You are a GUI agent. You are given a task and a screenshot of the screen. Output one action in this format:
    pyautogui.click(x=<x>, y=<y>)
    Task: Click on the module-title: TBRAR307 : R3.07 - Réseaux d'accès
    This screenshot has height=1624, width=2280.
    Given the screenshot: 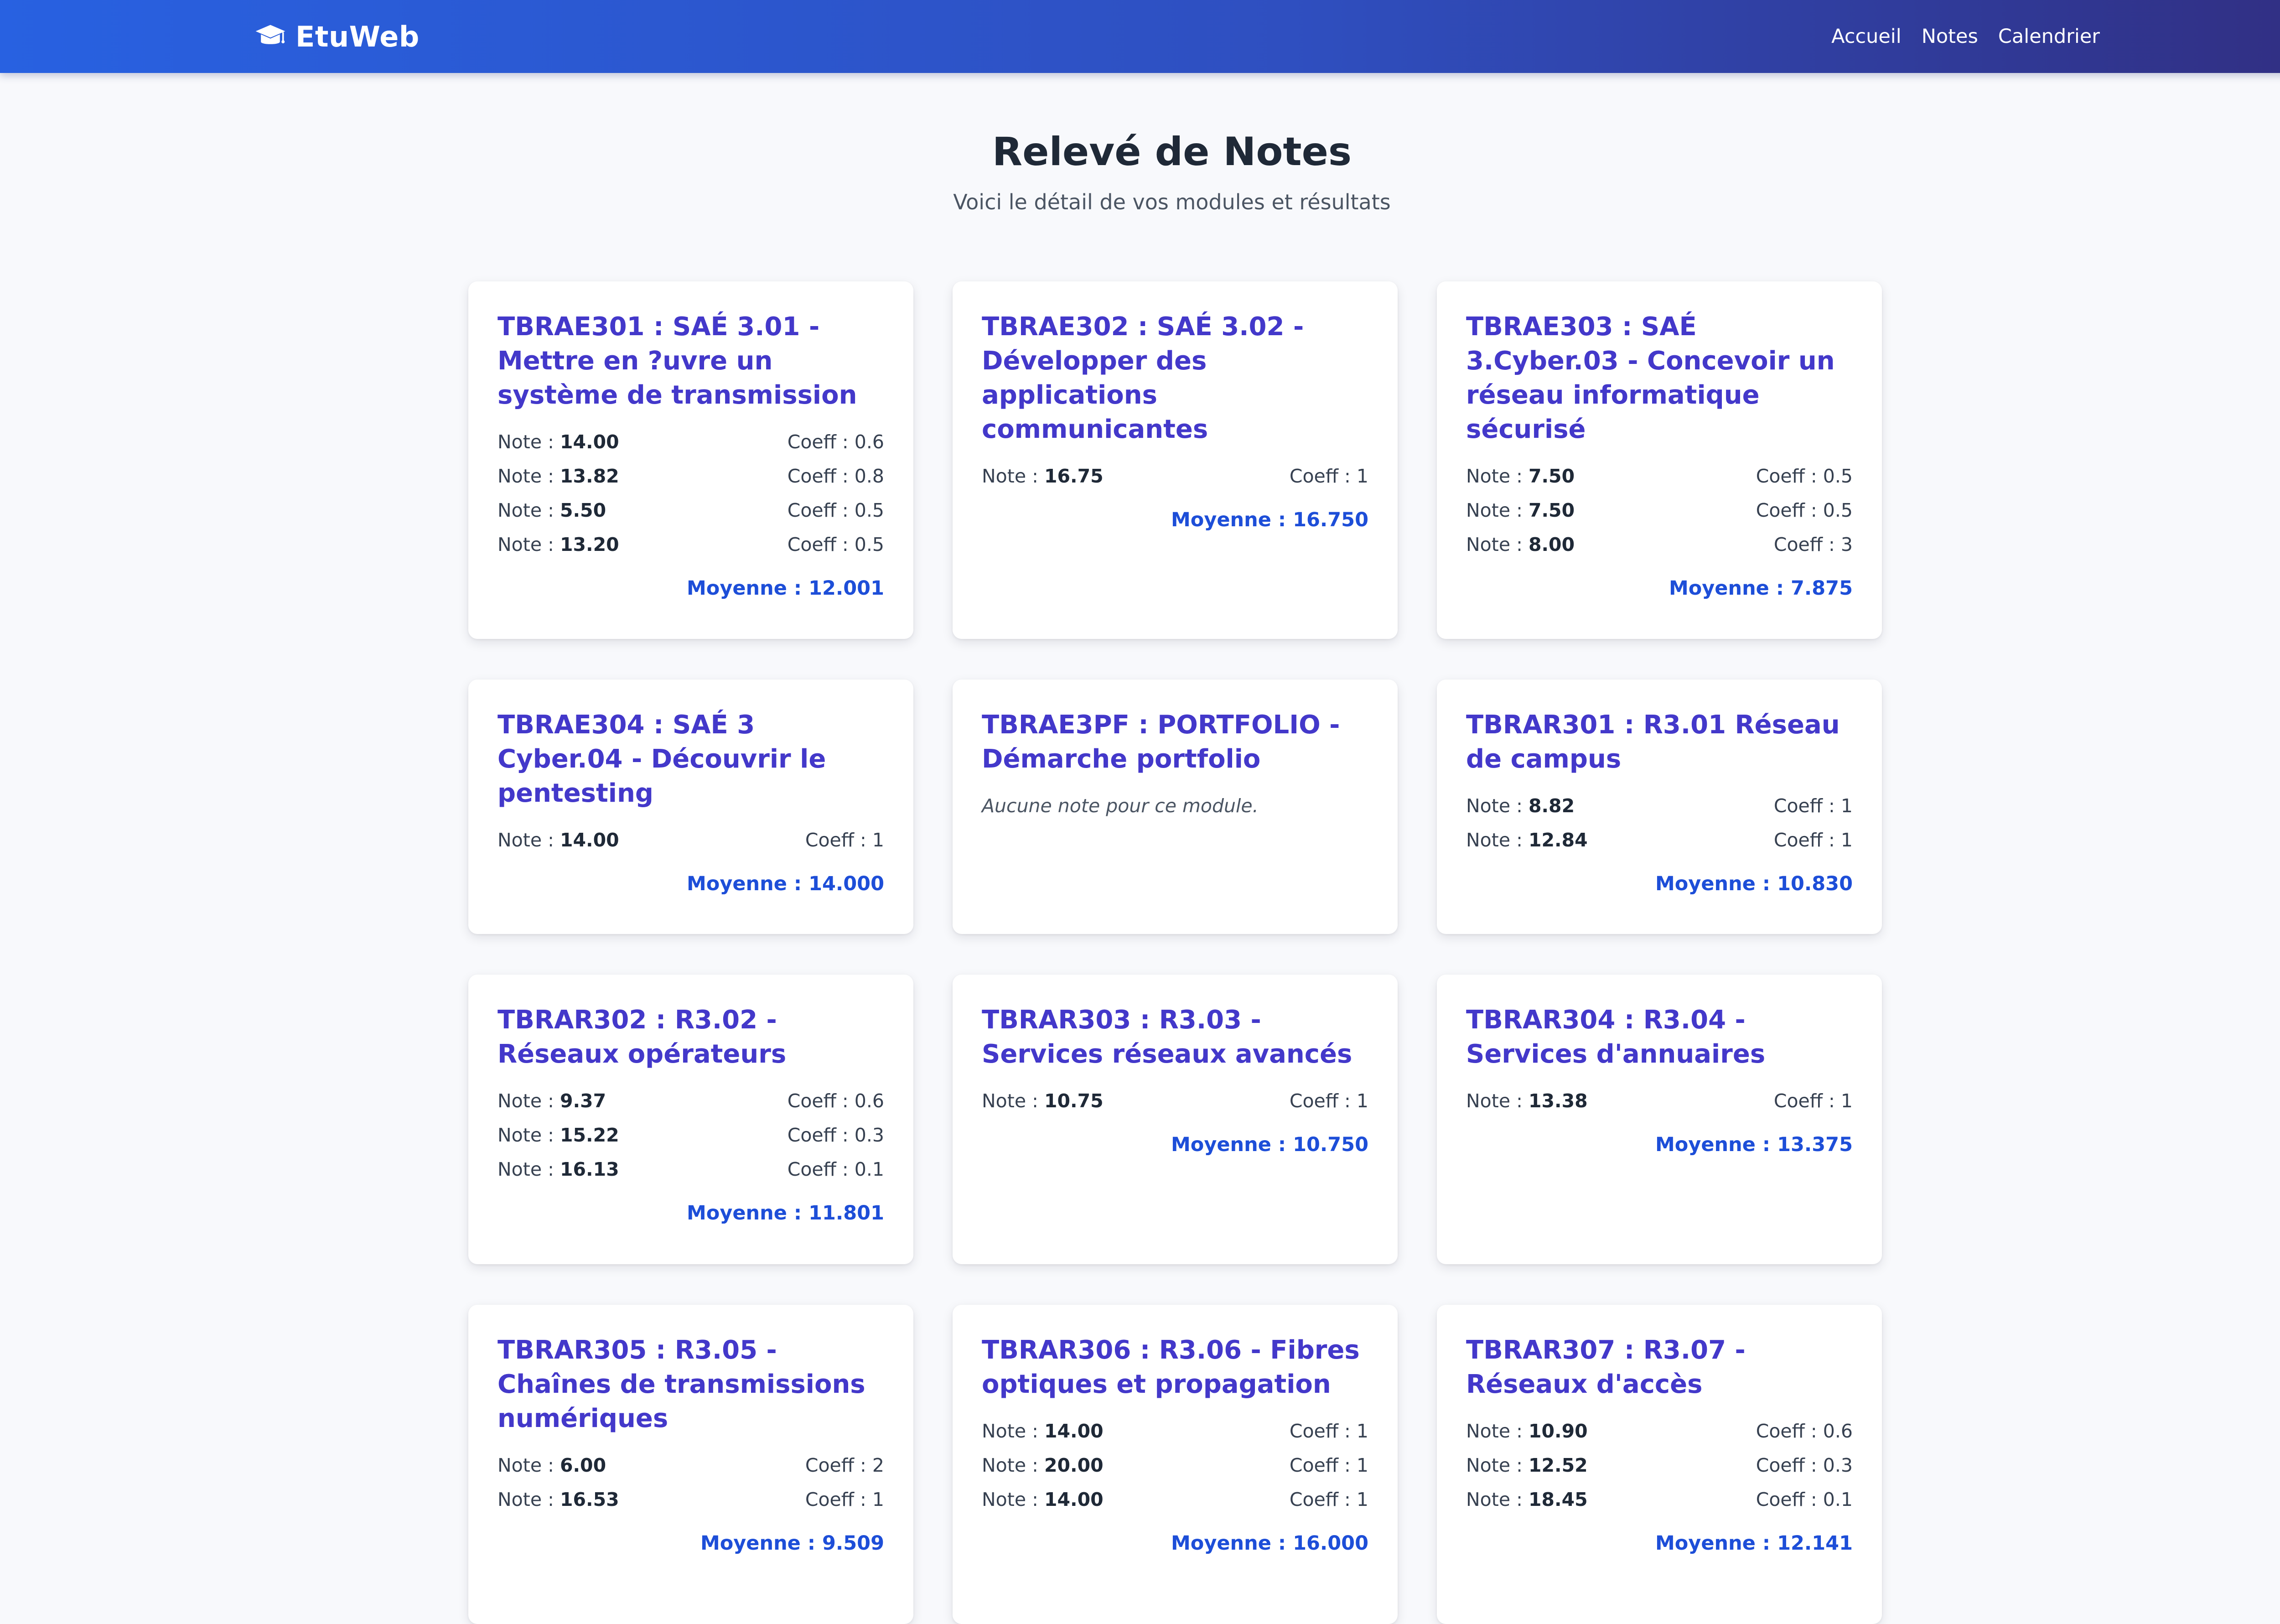 What is the action you would take?
    pyautogui.click(x=1606, y=1367)
    